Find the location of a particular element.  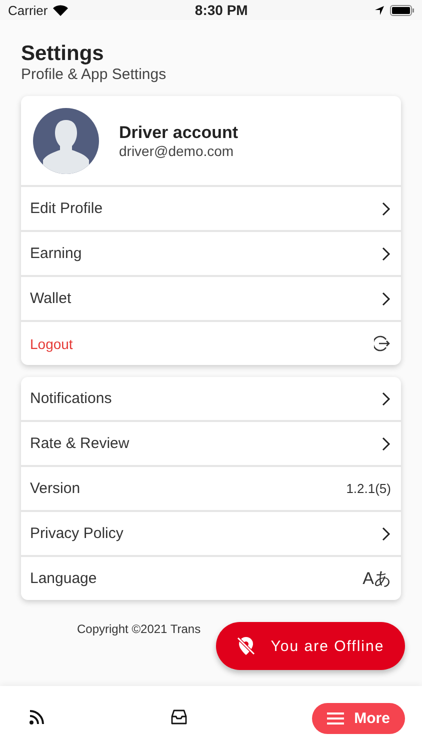

page-title: Settings is located at coordinates (63, 54).